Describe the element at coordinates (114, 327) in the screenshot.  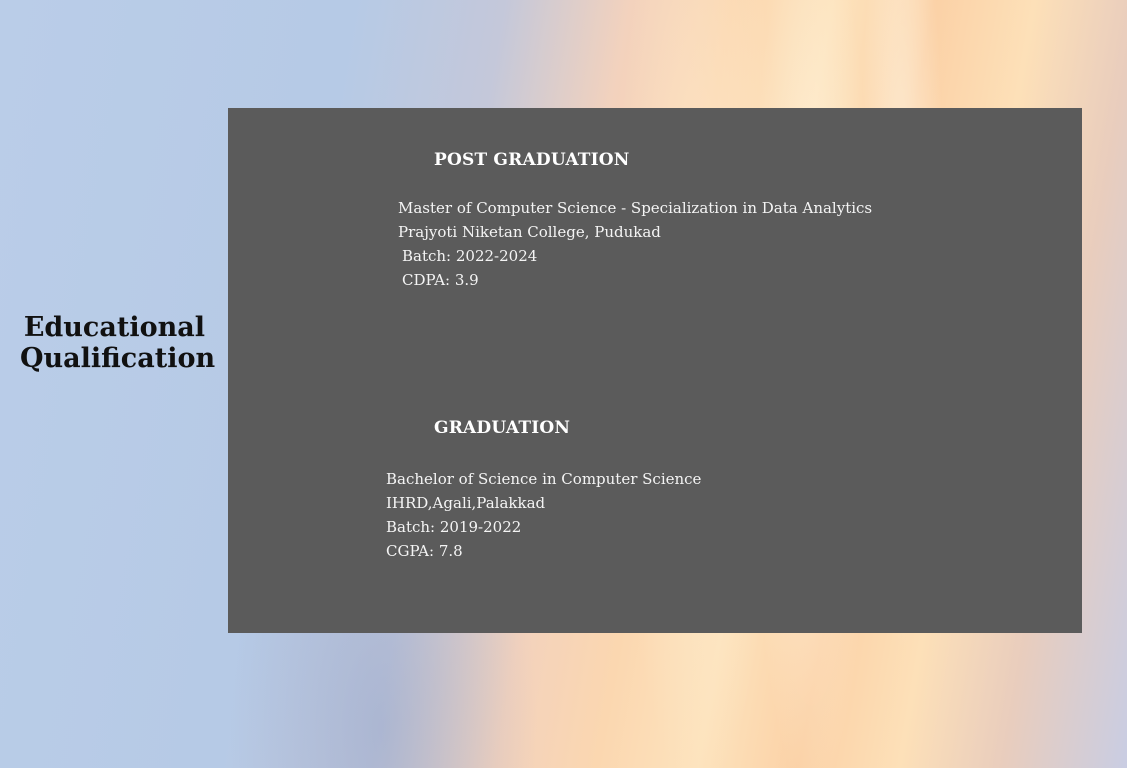
I see `section-heading-line-1: Educational` at that location.